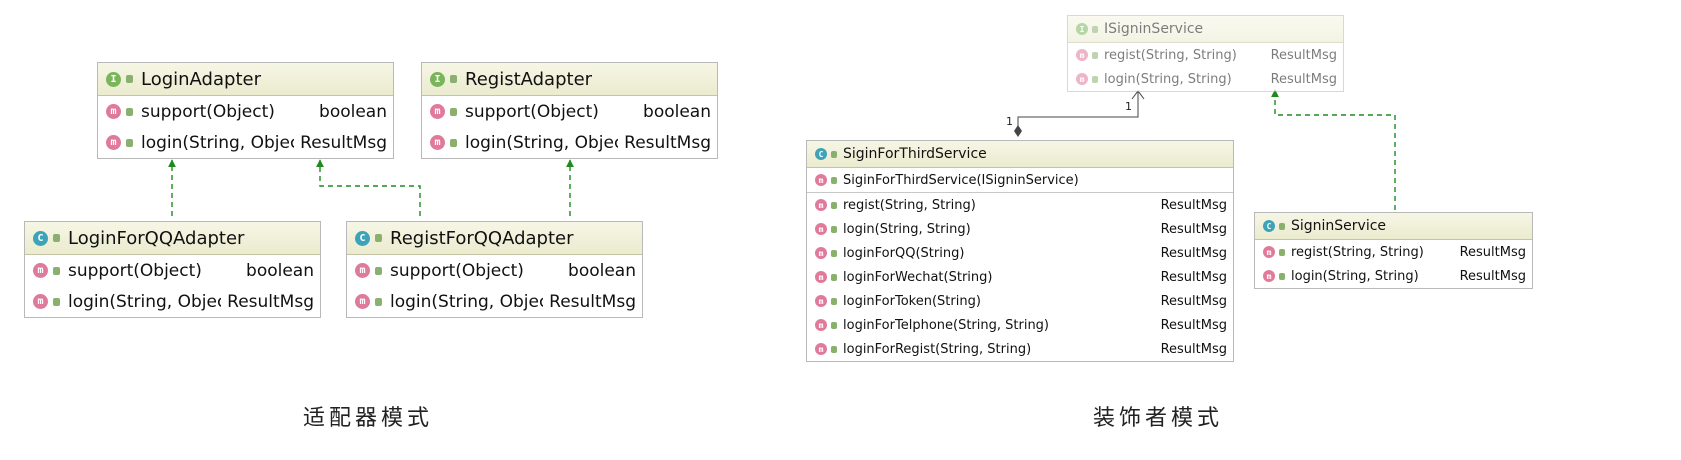 The height and width of the screenshot is (460, 1681). I want to click on multiplicity-target: 1, so click(1128, 106).